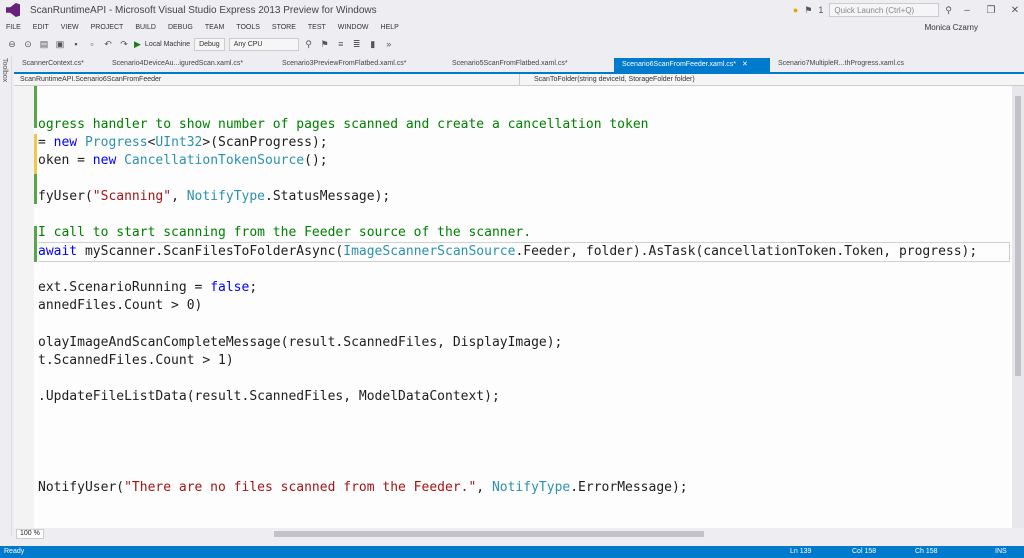  Describe the element at coordinates (1001, 551) in the screenshot. I see `insert-mode: INS` at that location.